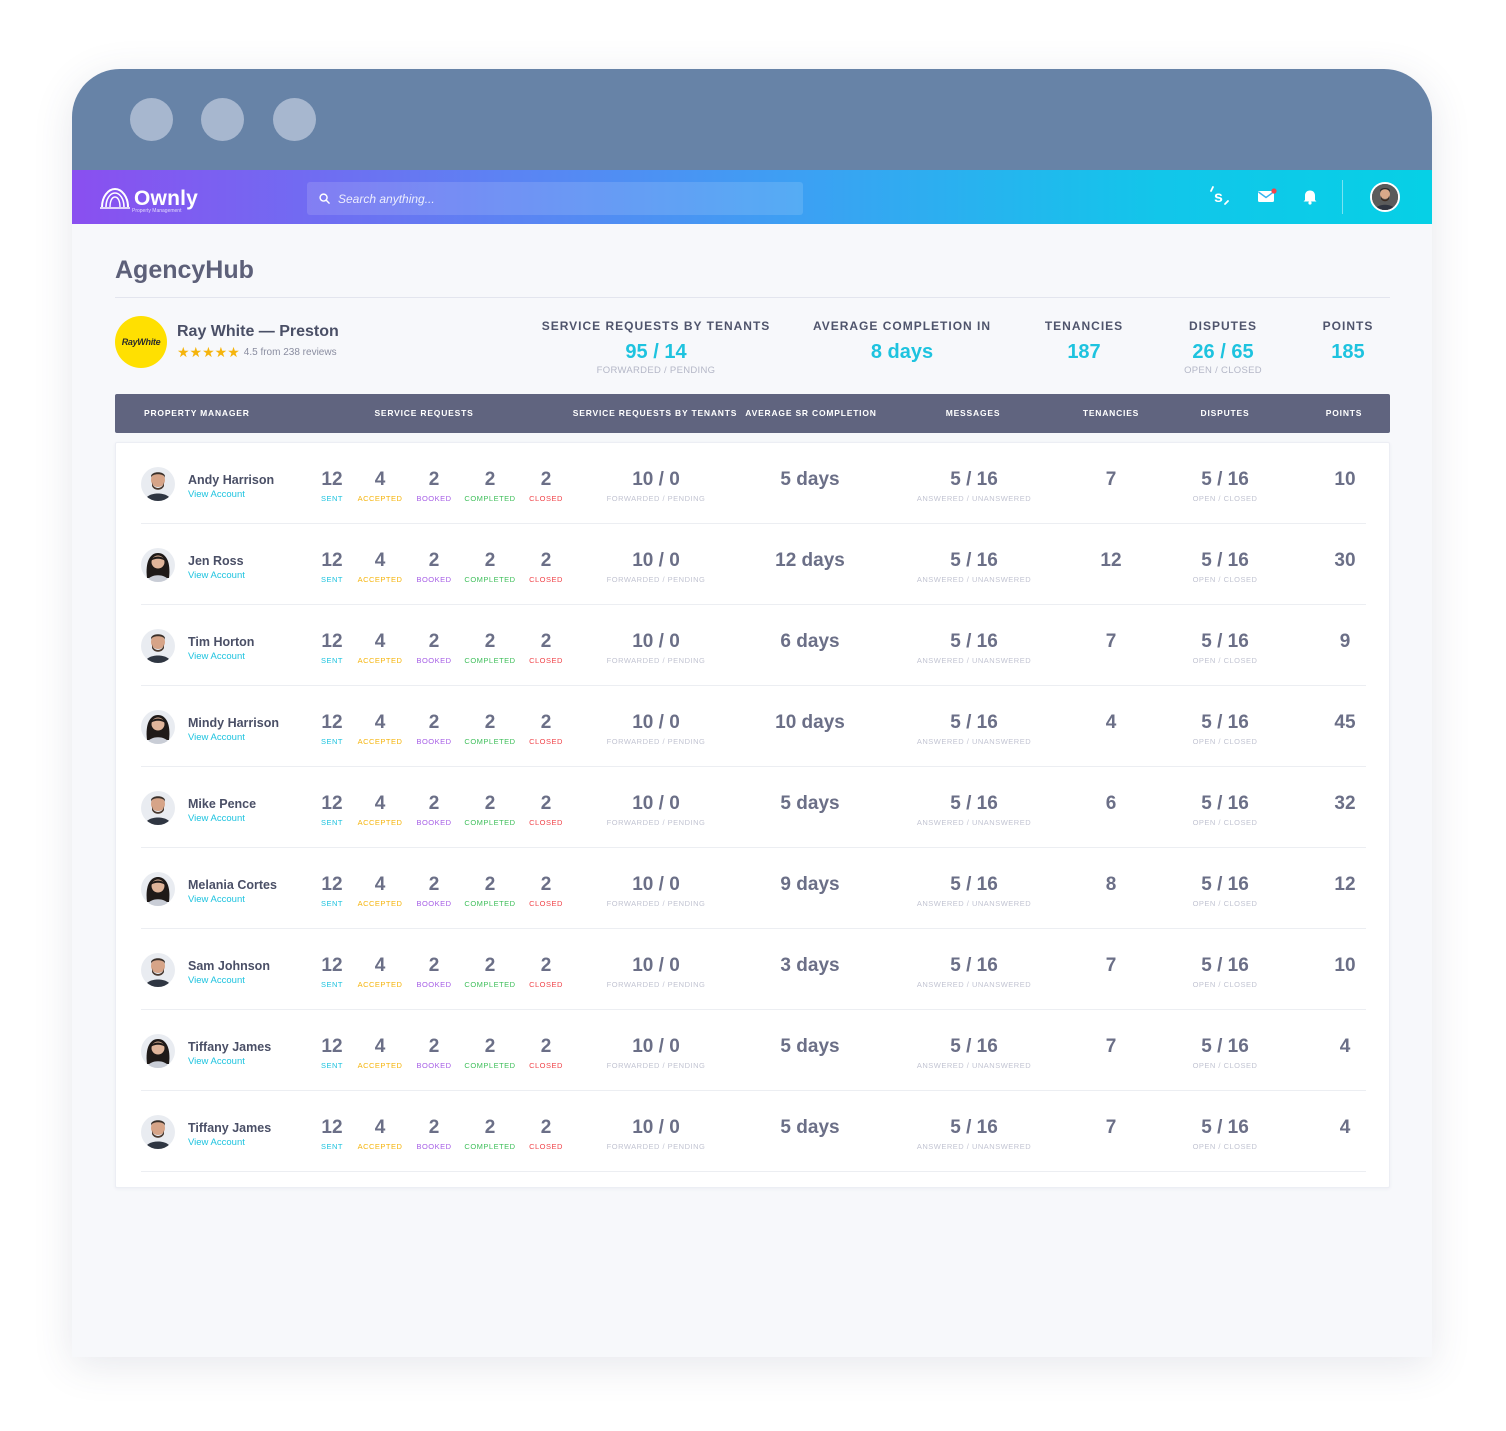 This screenshot has width=1506, height=1431. What do you see at coordinates (490, 1146) in the screenshot?
I see `sr-completed-label: COMPLETED` at bounding box center [490, 1146].